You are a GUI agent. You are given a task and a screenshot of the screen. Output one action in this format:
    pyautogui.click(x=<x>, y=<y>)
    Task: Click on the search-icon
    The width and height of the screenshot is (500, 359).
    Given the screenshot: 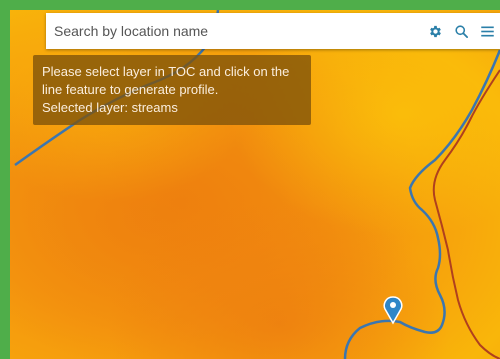 What is the action you would take?
    pyautogui.click(x=461, y=31)
    